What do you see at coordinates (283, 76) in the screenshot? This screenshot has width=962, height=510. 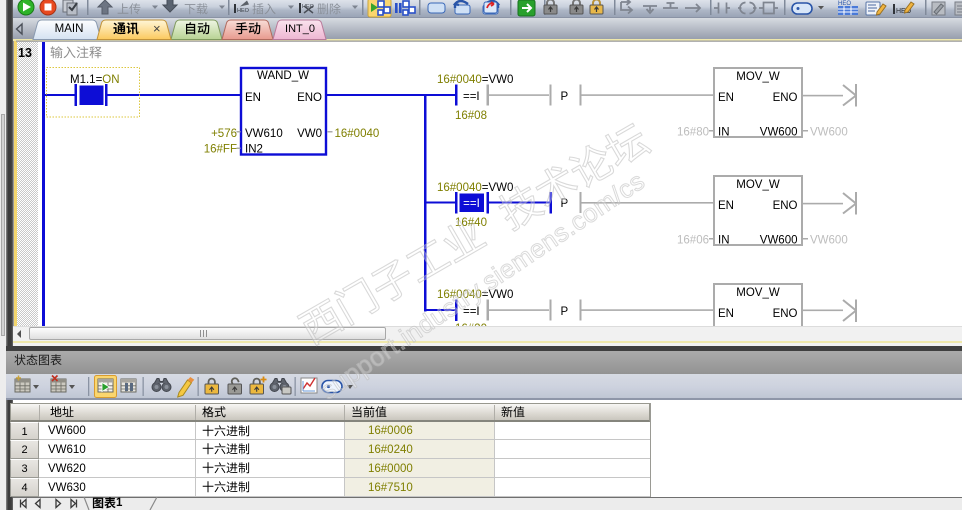 I see `svg-text: WAND_W` at bounding box center [283, 76].